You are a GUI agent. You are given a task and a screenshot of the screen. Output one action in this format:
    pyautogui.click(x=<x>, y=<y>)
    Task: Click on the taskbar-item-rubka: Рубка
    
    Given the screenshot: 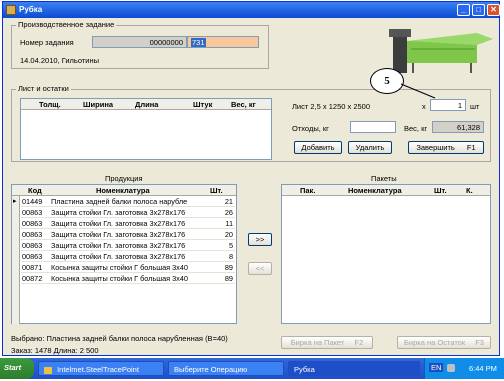 What is the action you would take?
    pyautogui.click(x=354, y=368)
    